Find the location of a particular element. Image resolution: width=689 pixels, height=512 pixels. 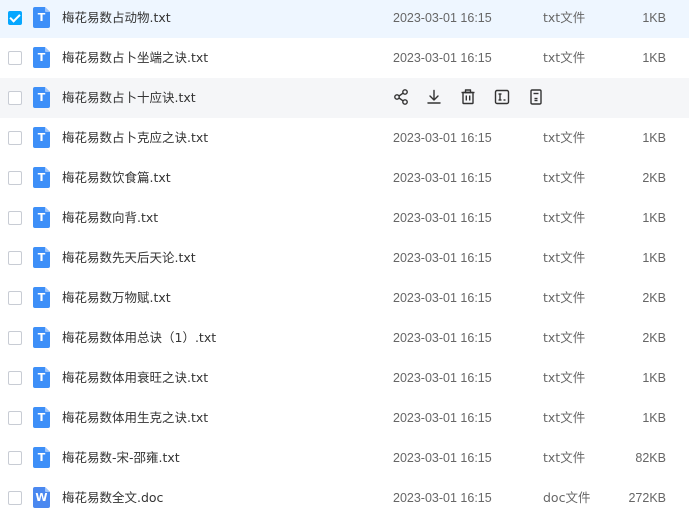

more-file-icon is located at coordinates (536, 97).